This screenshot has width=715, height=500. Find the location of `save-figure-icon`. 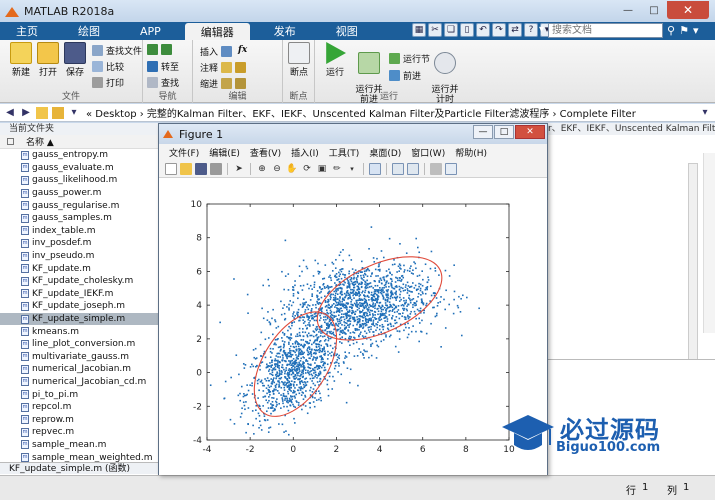

save-figure-icon is located at coordinates (201, 168).